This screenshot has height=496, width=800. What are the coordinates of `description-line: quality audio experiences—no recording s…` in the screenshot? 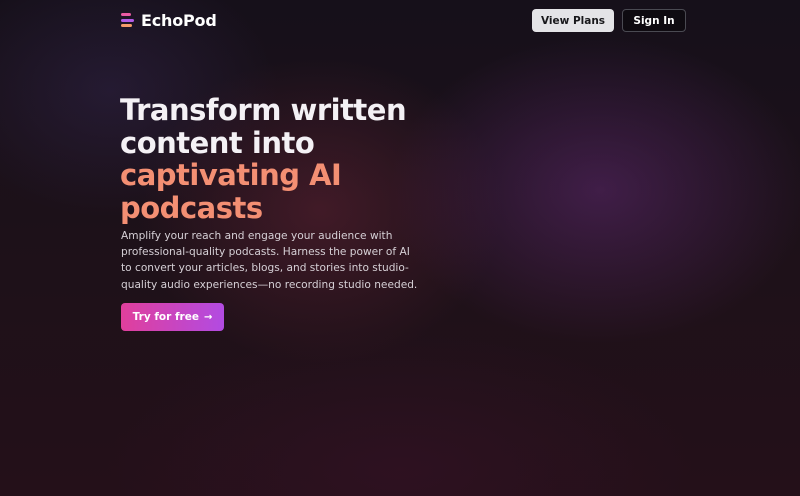 It's located at (269, 284).